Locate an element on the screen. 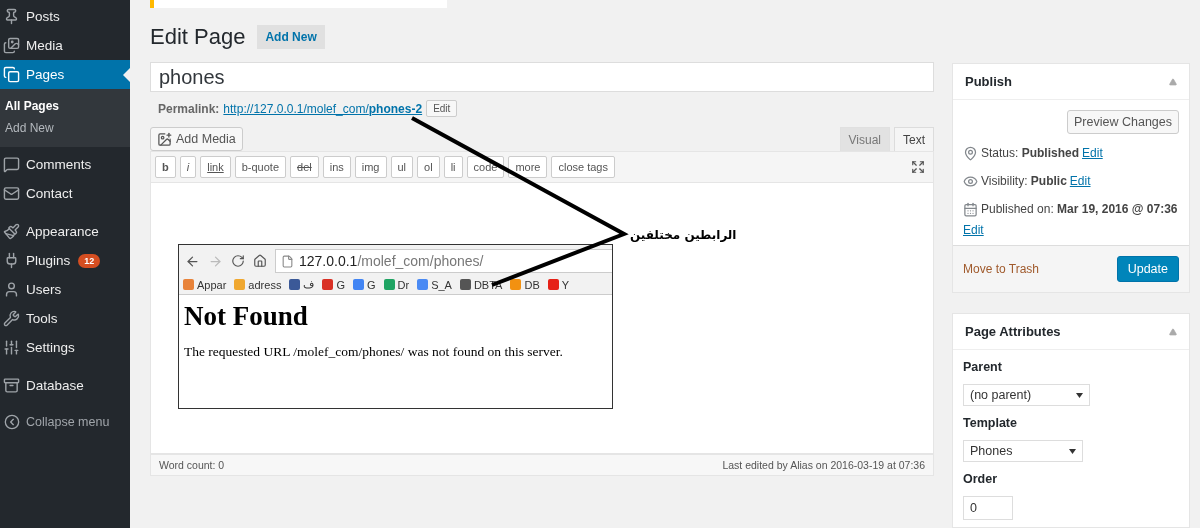 The width and height of the screenshot is (1200, 528). address-bar: 127.0.0.1/molef_com/phones/ is located at coordinates (443, 261).